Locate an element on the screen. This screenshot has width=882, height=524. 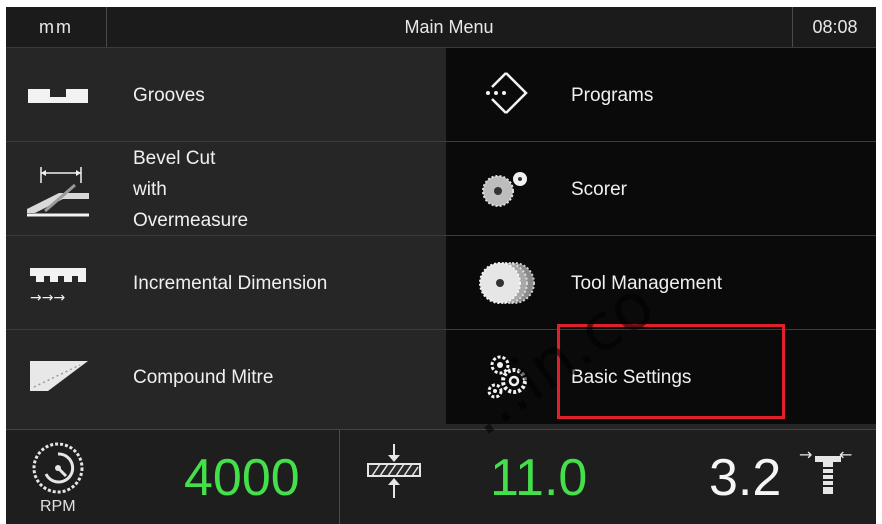
rpm-label: RPM is located at coordinates (58, 506).